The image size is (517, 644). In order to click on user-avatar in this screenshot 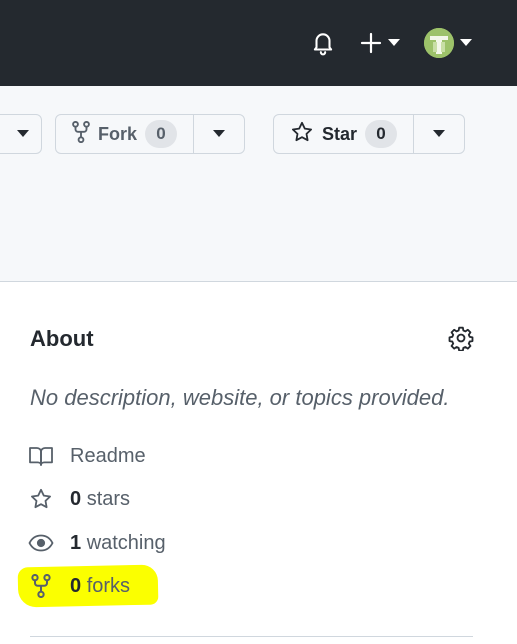, I will do `click(439, 43)`.